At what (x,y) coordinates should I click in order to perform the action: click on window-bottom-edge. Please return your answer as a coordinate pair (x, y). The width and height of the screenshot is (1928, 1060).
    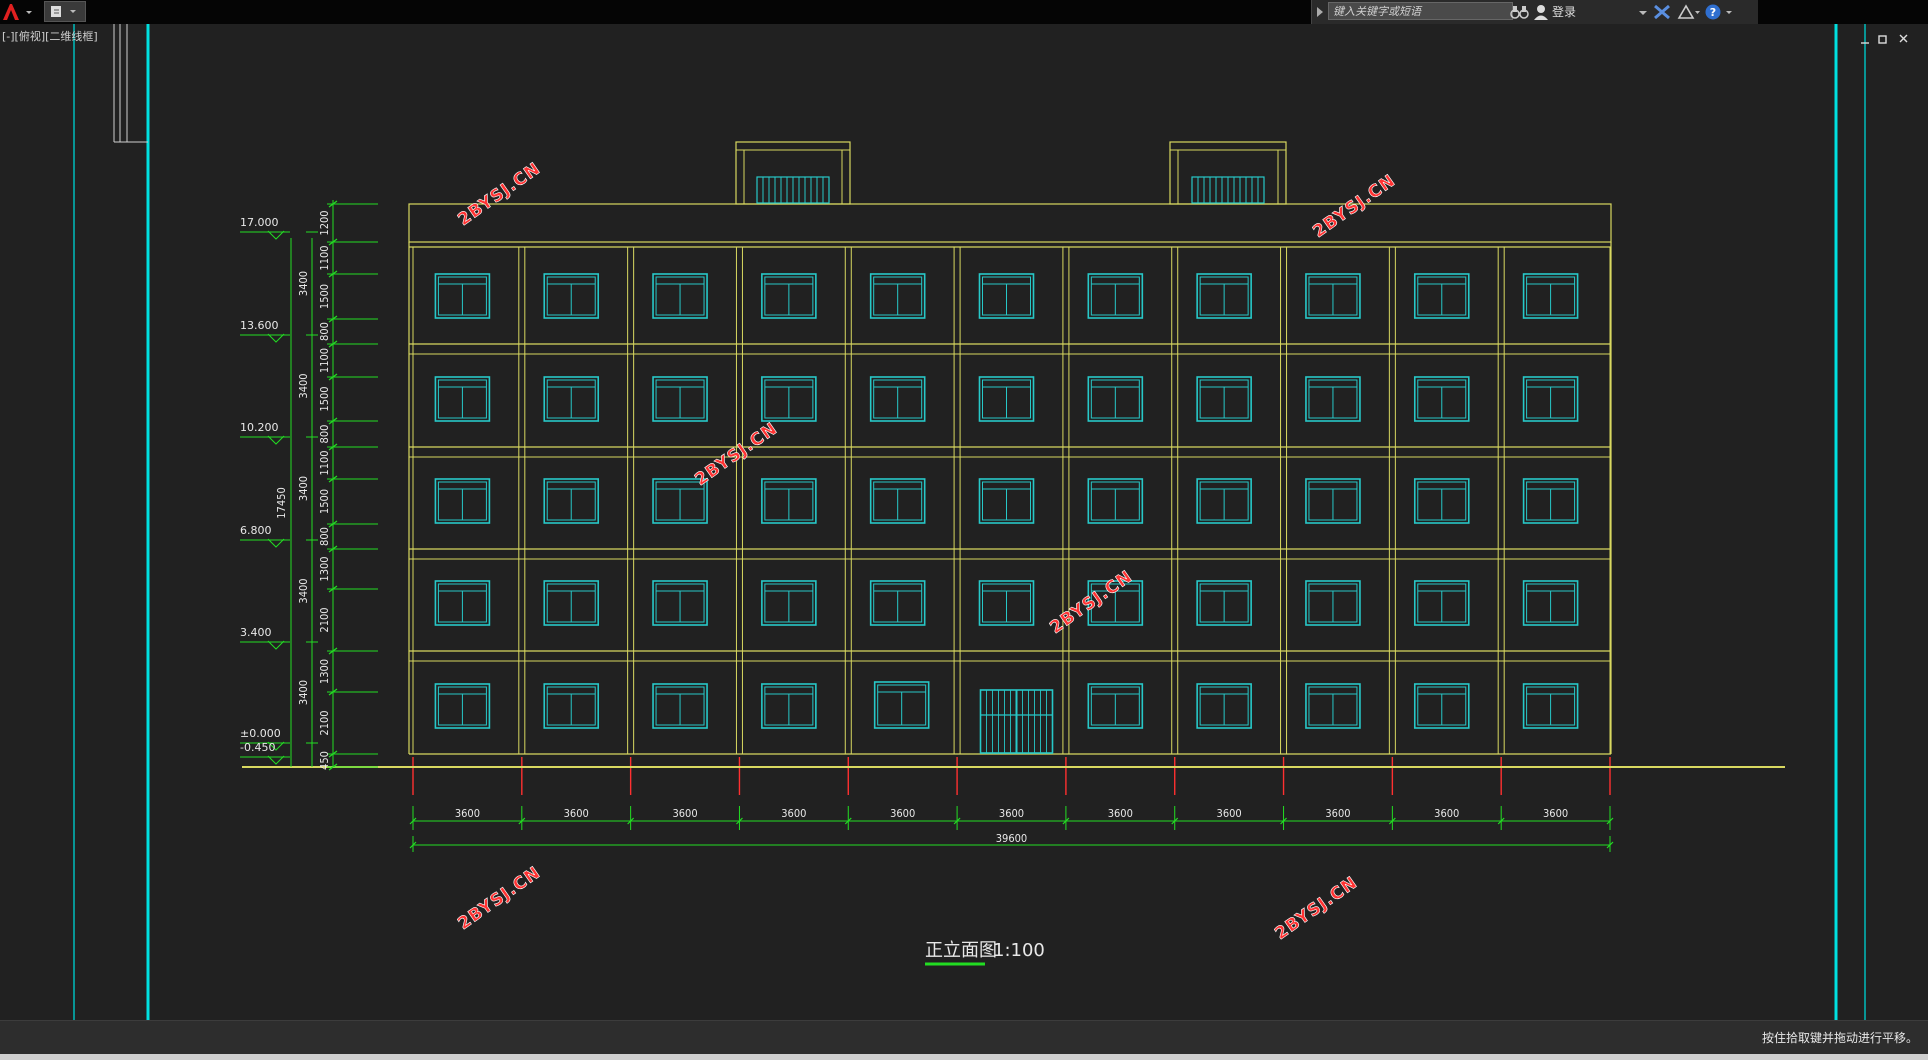
    Looking at the image, I should click on (964, 1057).